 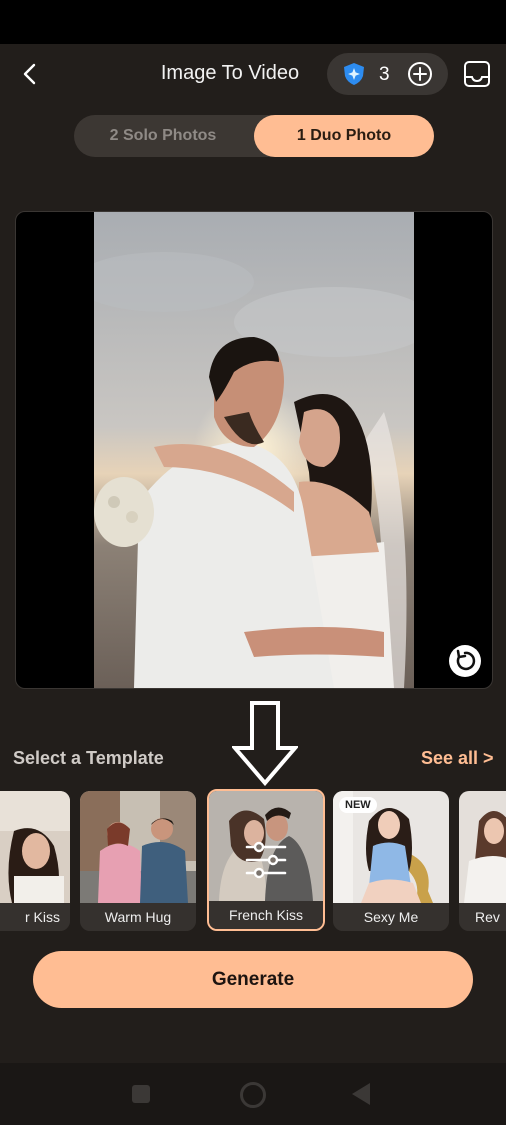 What do you see at coordinates (354, 74) in the screenshot?
I see `credit-shield-icon` at bounding box center [354, 74].